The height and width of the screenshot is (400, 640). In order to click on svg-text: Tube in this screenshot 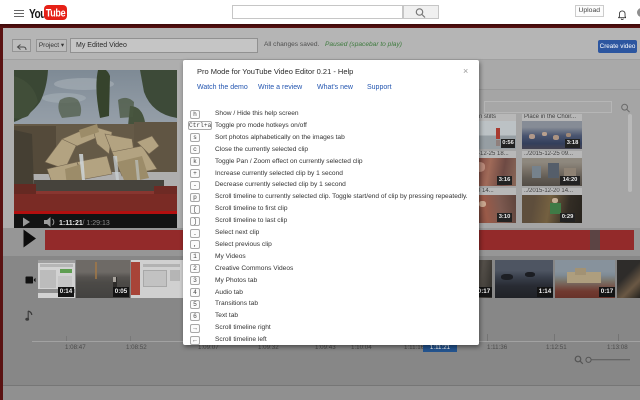, I will do `click(56, 14)`.